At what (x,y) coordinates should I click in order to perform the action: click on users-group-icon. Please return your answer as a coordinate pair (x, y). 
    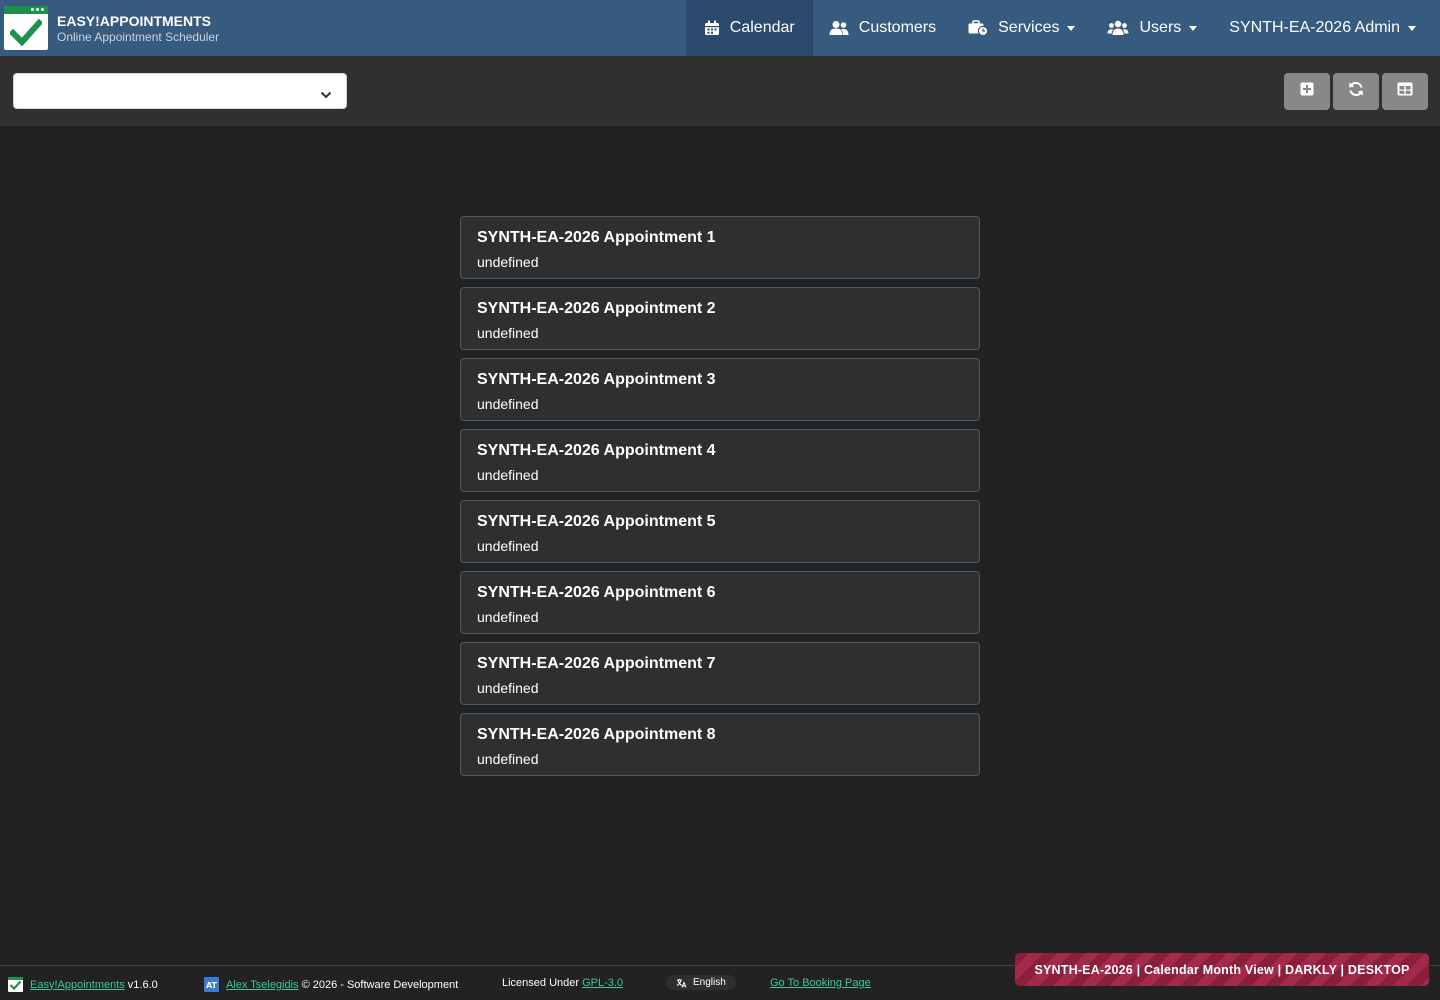
    Looking at the image, I should click on (1118, 28).